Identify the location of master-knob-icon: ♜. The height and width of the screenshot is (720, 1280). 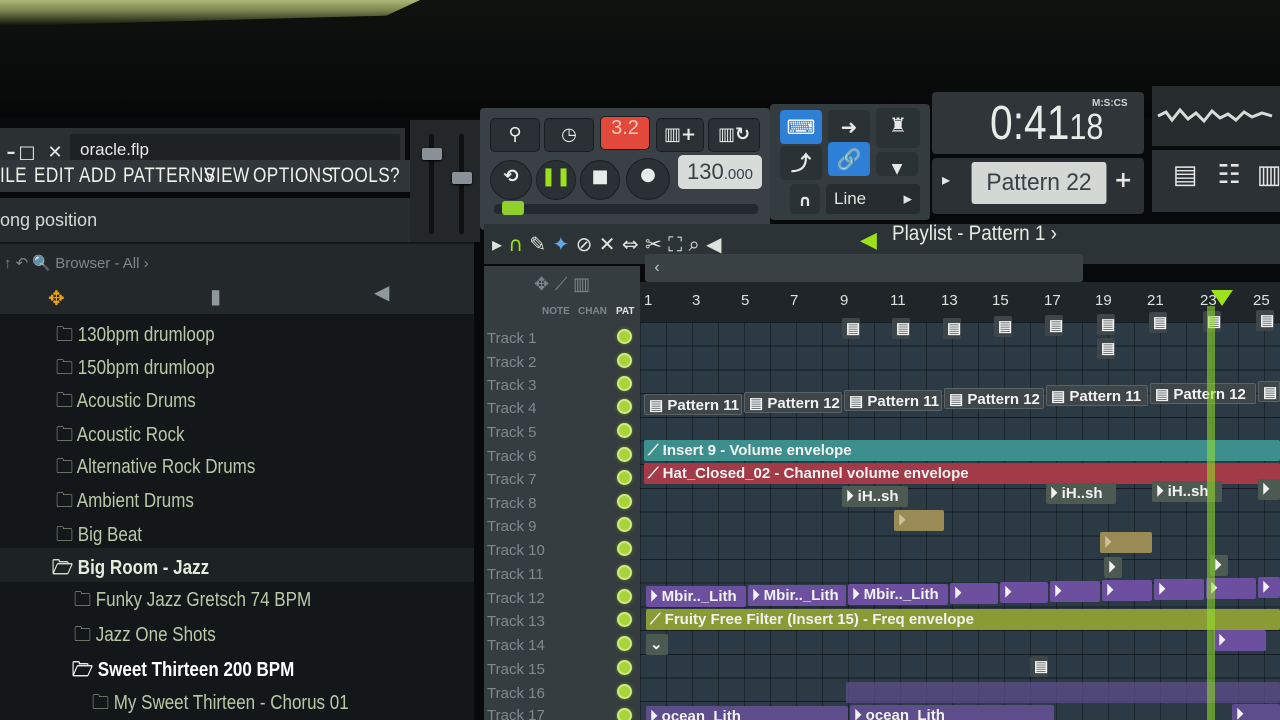
(898, 128).